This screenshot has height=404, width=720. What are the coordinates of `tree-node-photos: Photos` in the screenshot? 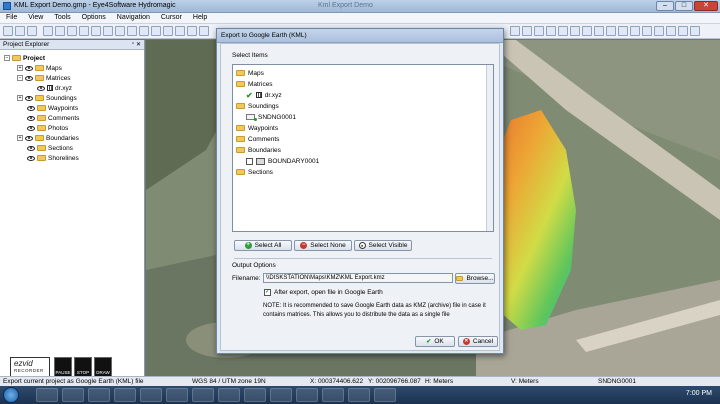 It's located at (47, 128).